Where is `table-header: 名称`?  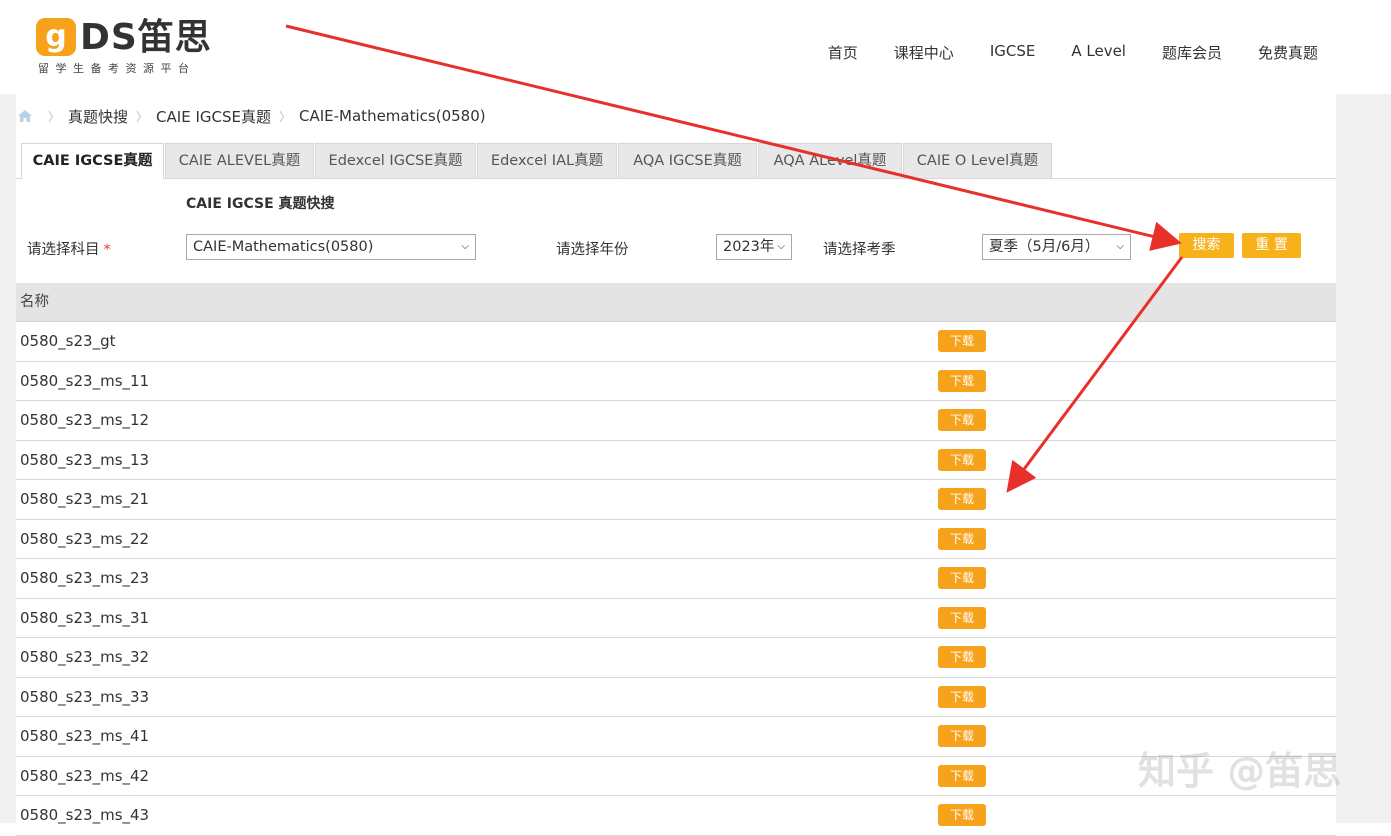 table-header: 名称 is located at coordinates (676, 302).